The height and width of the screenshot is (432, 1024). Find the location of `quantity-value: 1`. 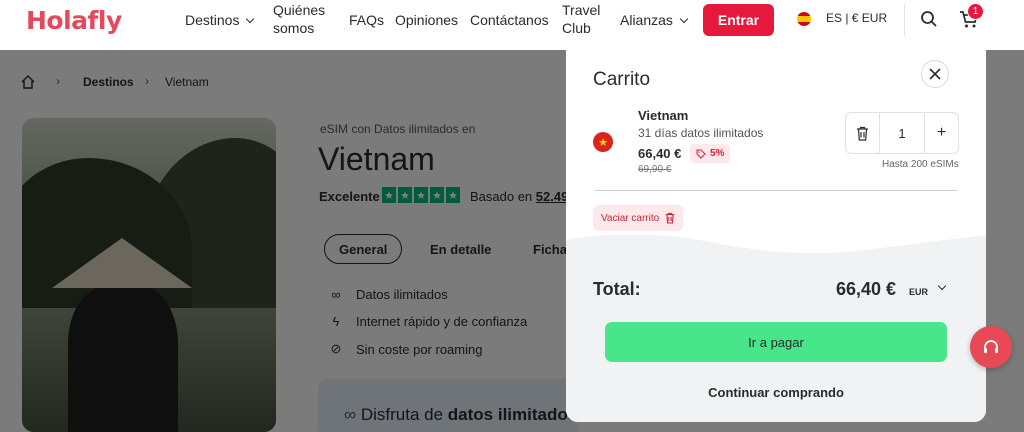

quantity-value: 1 is located at coordinates (902, 133).